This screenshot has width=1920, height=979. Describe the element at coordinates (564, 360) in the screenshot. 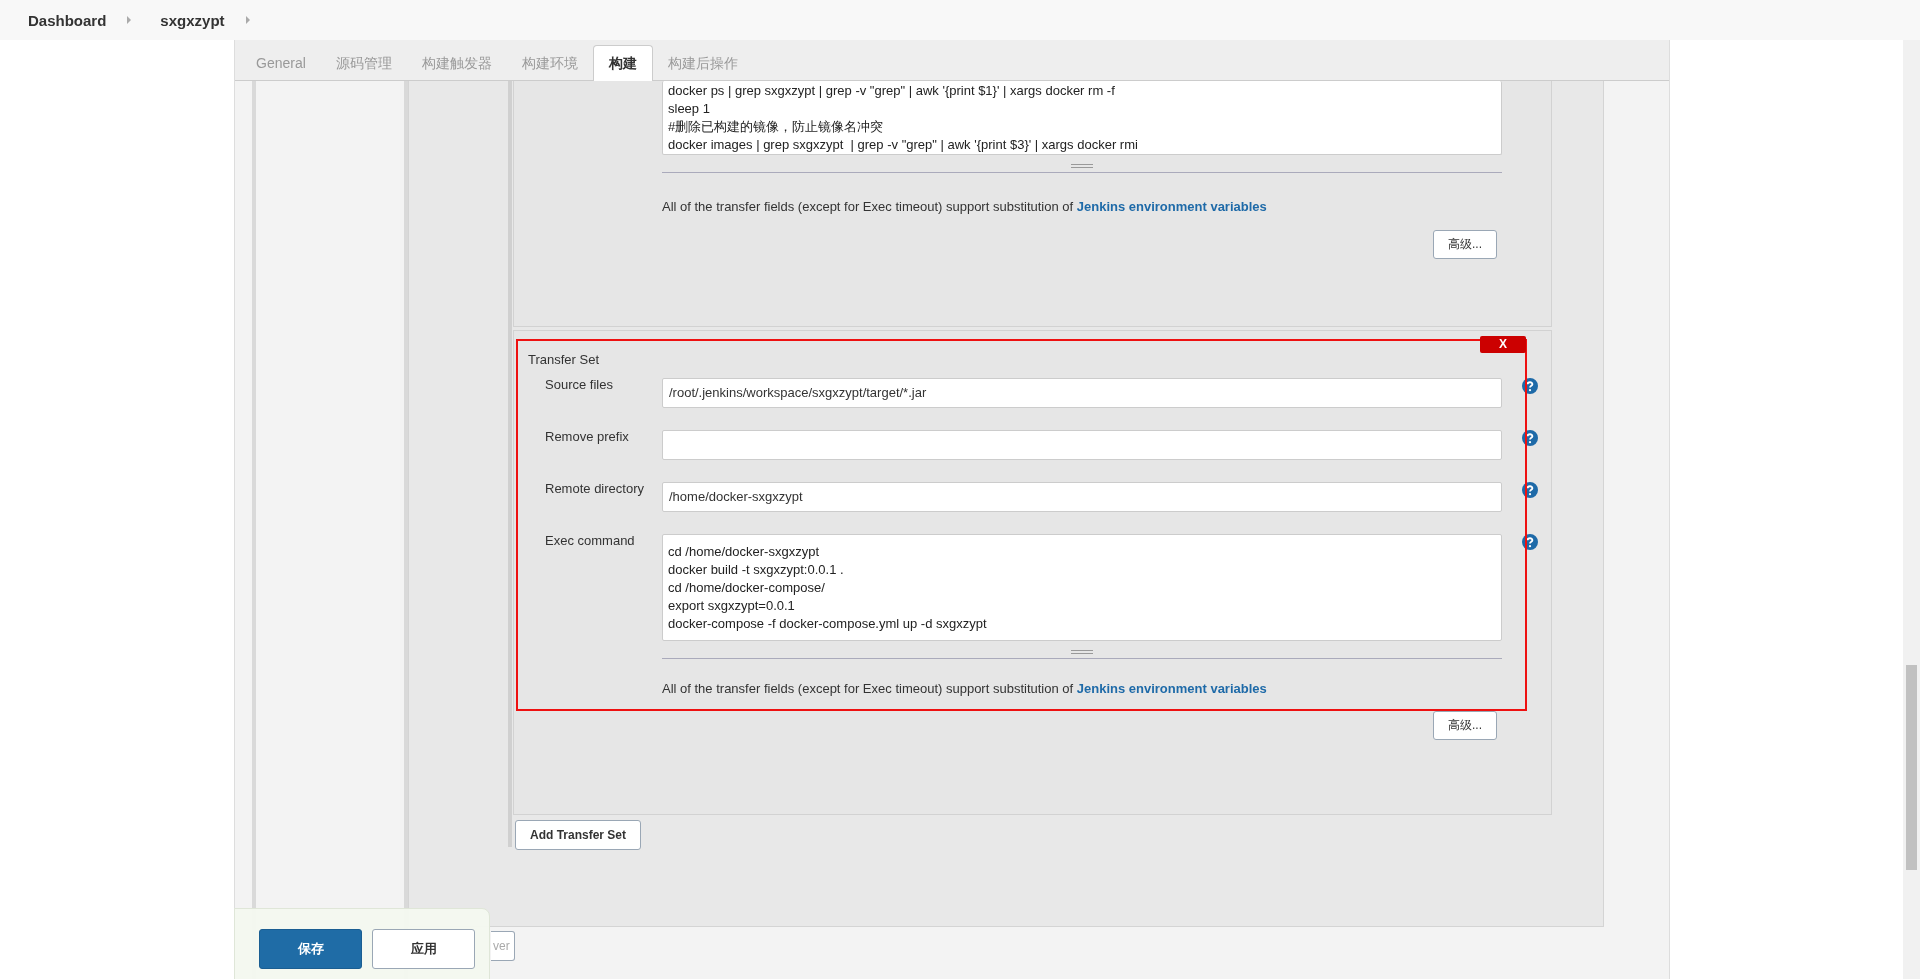

I see `section-title: Transfer Set` at that location.